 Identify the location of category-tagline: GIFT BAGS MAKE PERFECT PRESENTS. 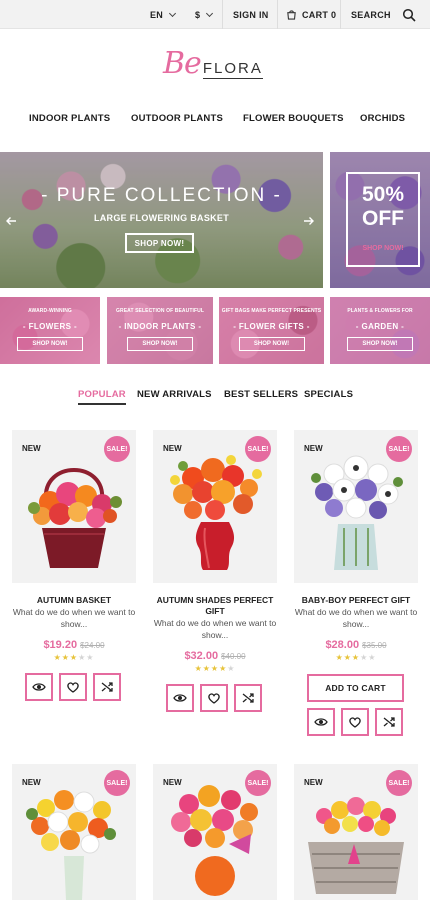
(271, 311).